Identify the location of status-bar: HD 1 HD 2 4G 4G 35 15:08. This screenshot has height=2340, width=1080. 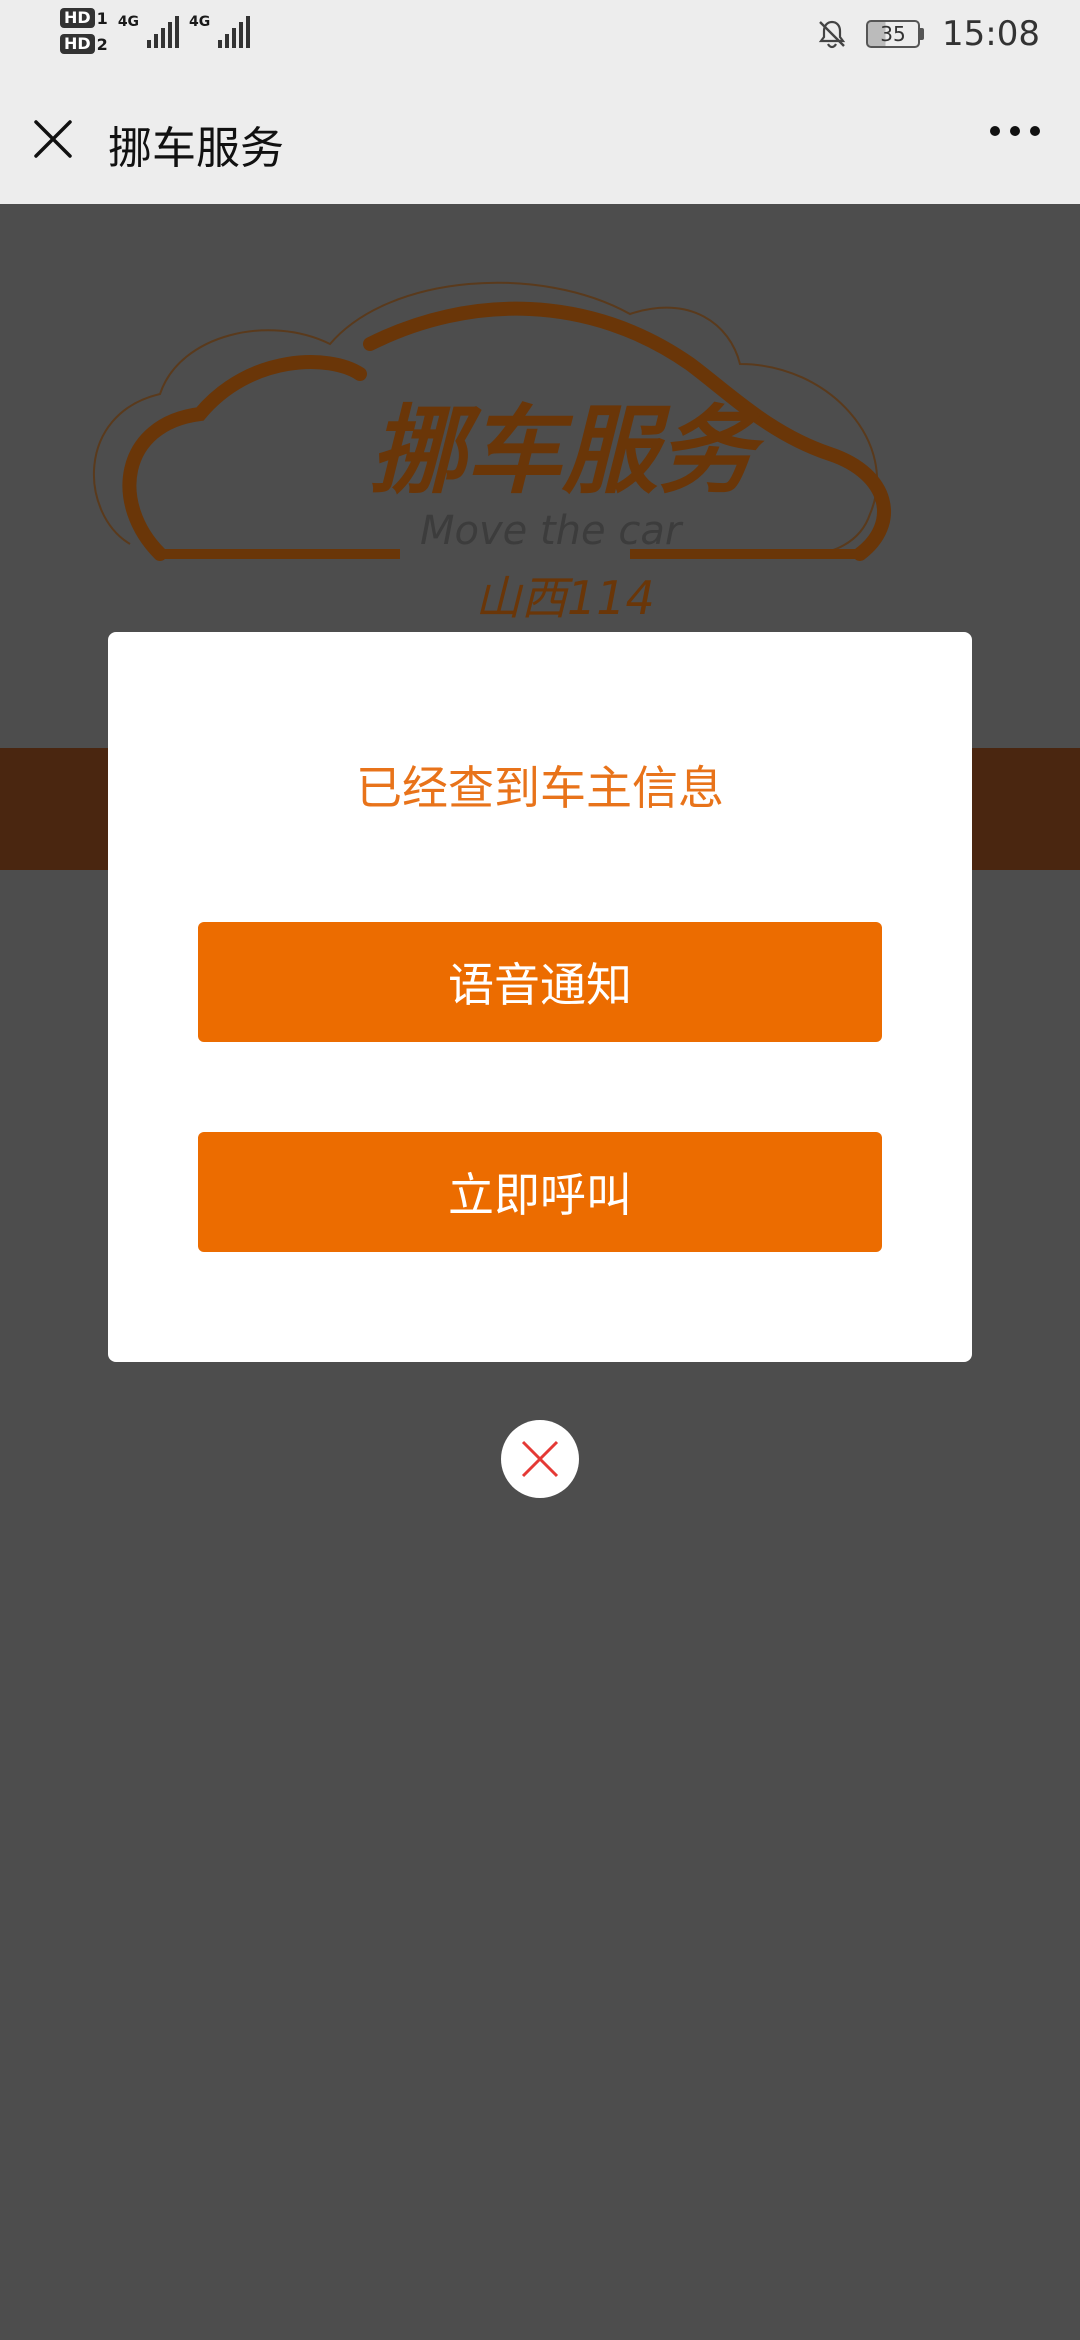
(540, 36).